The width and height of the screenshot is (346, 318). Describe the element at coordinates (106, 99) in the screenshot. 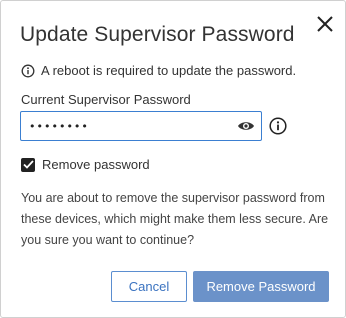

I see `password-field-label: Current Supervisor Password` at that location.